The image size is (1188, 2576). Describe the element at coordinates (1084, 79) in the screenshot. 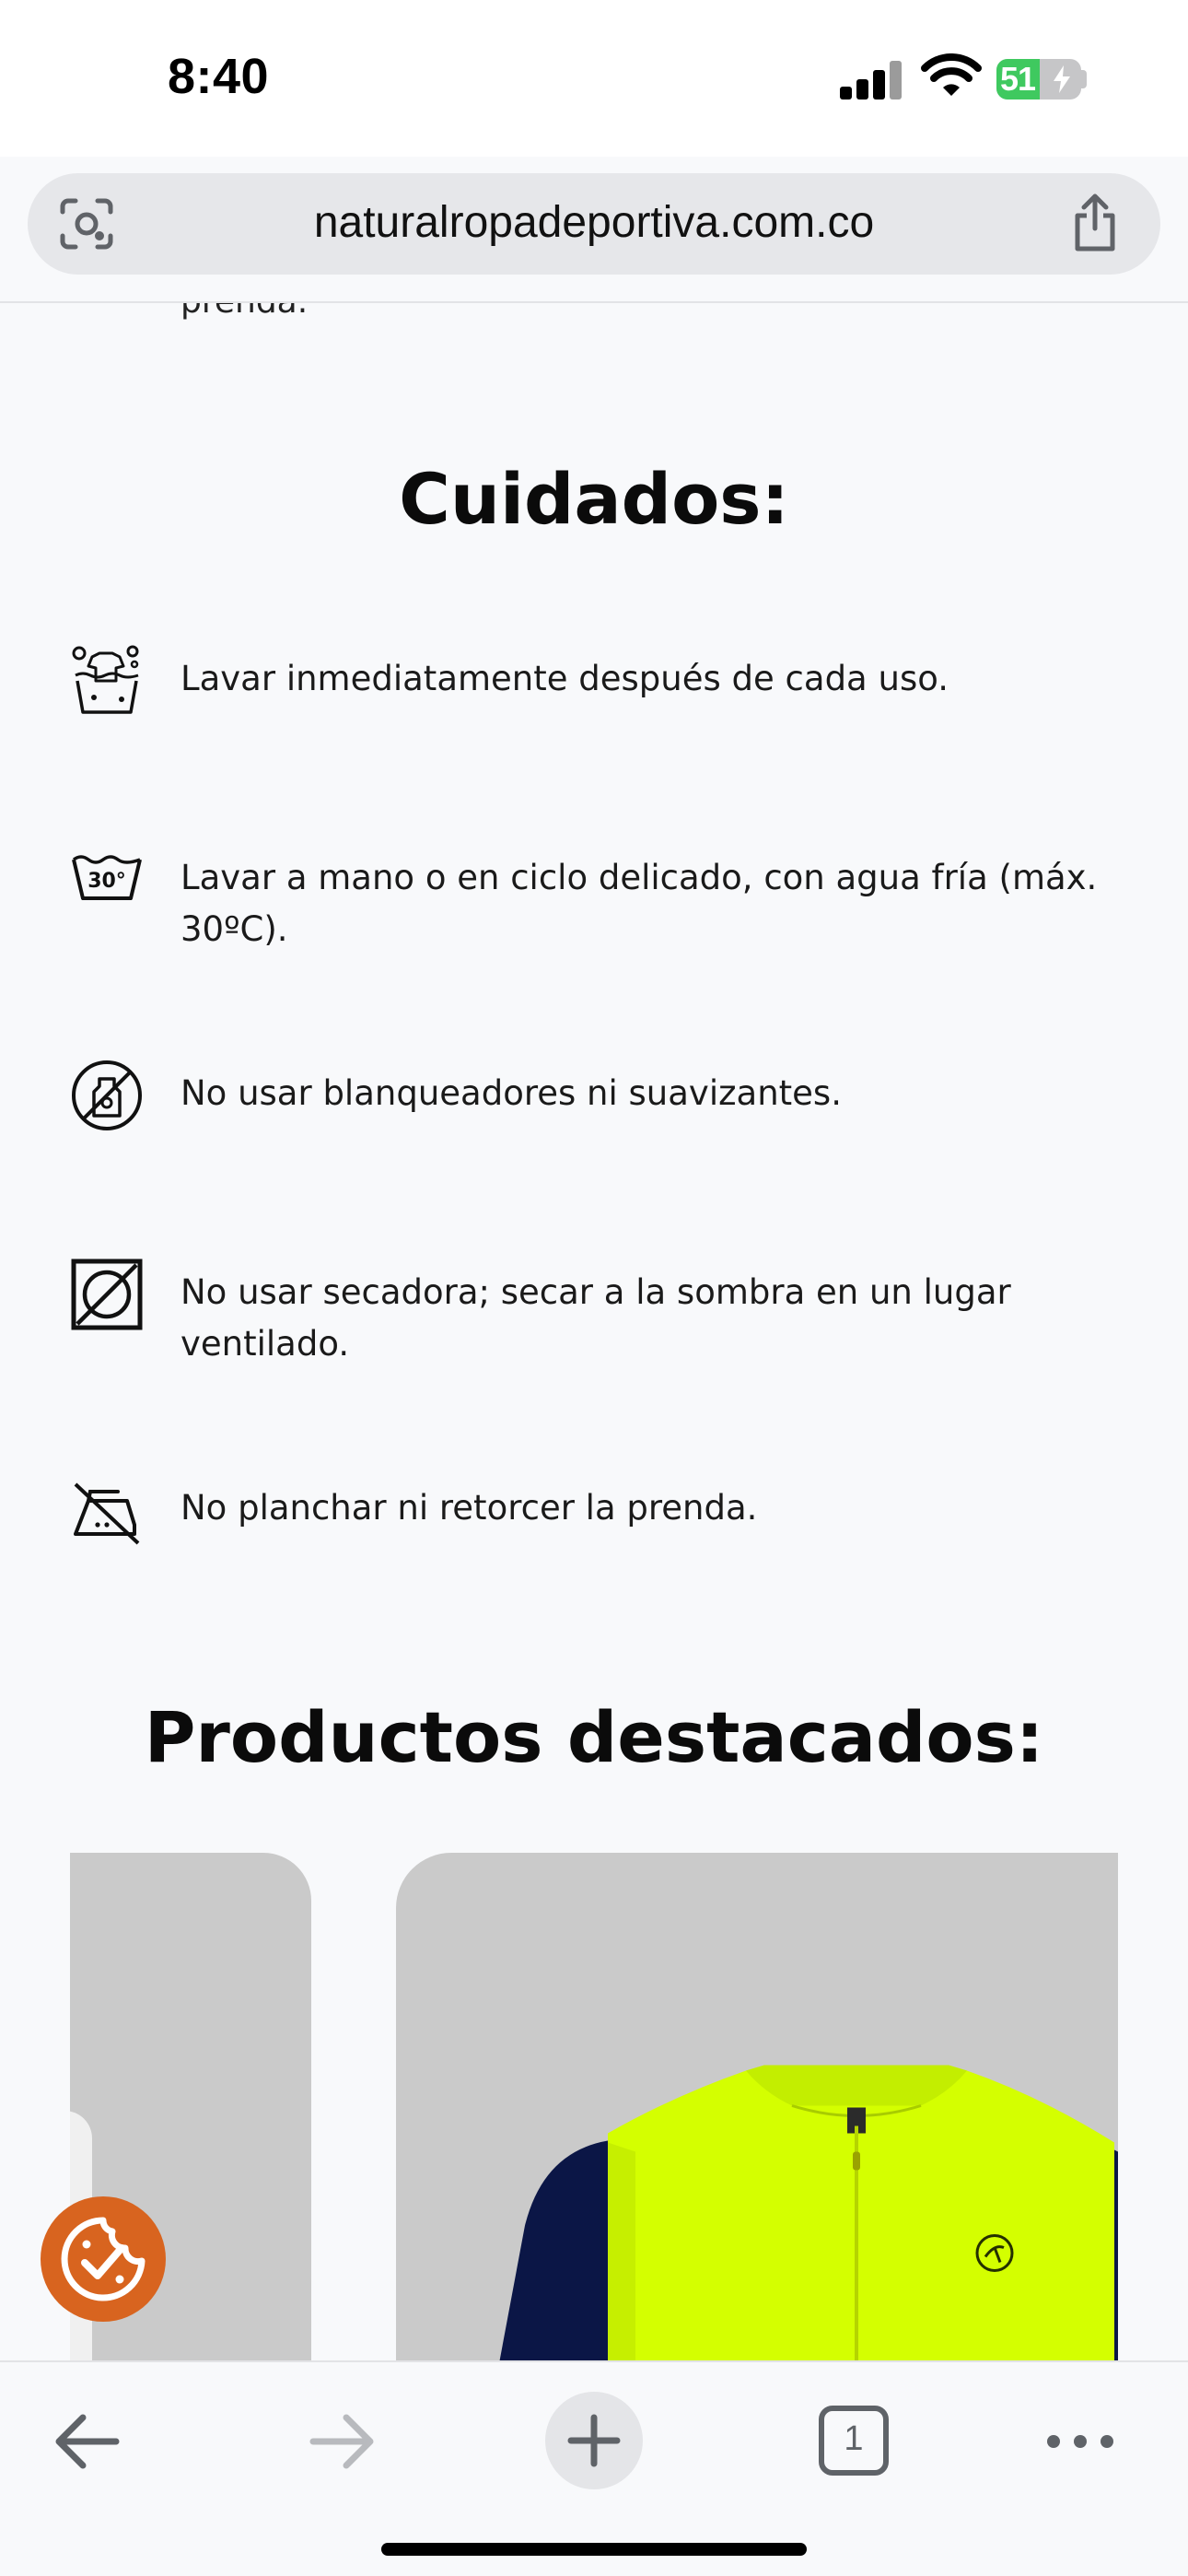

I see `battery-cap` at that location.